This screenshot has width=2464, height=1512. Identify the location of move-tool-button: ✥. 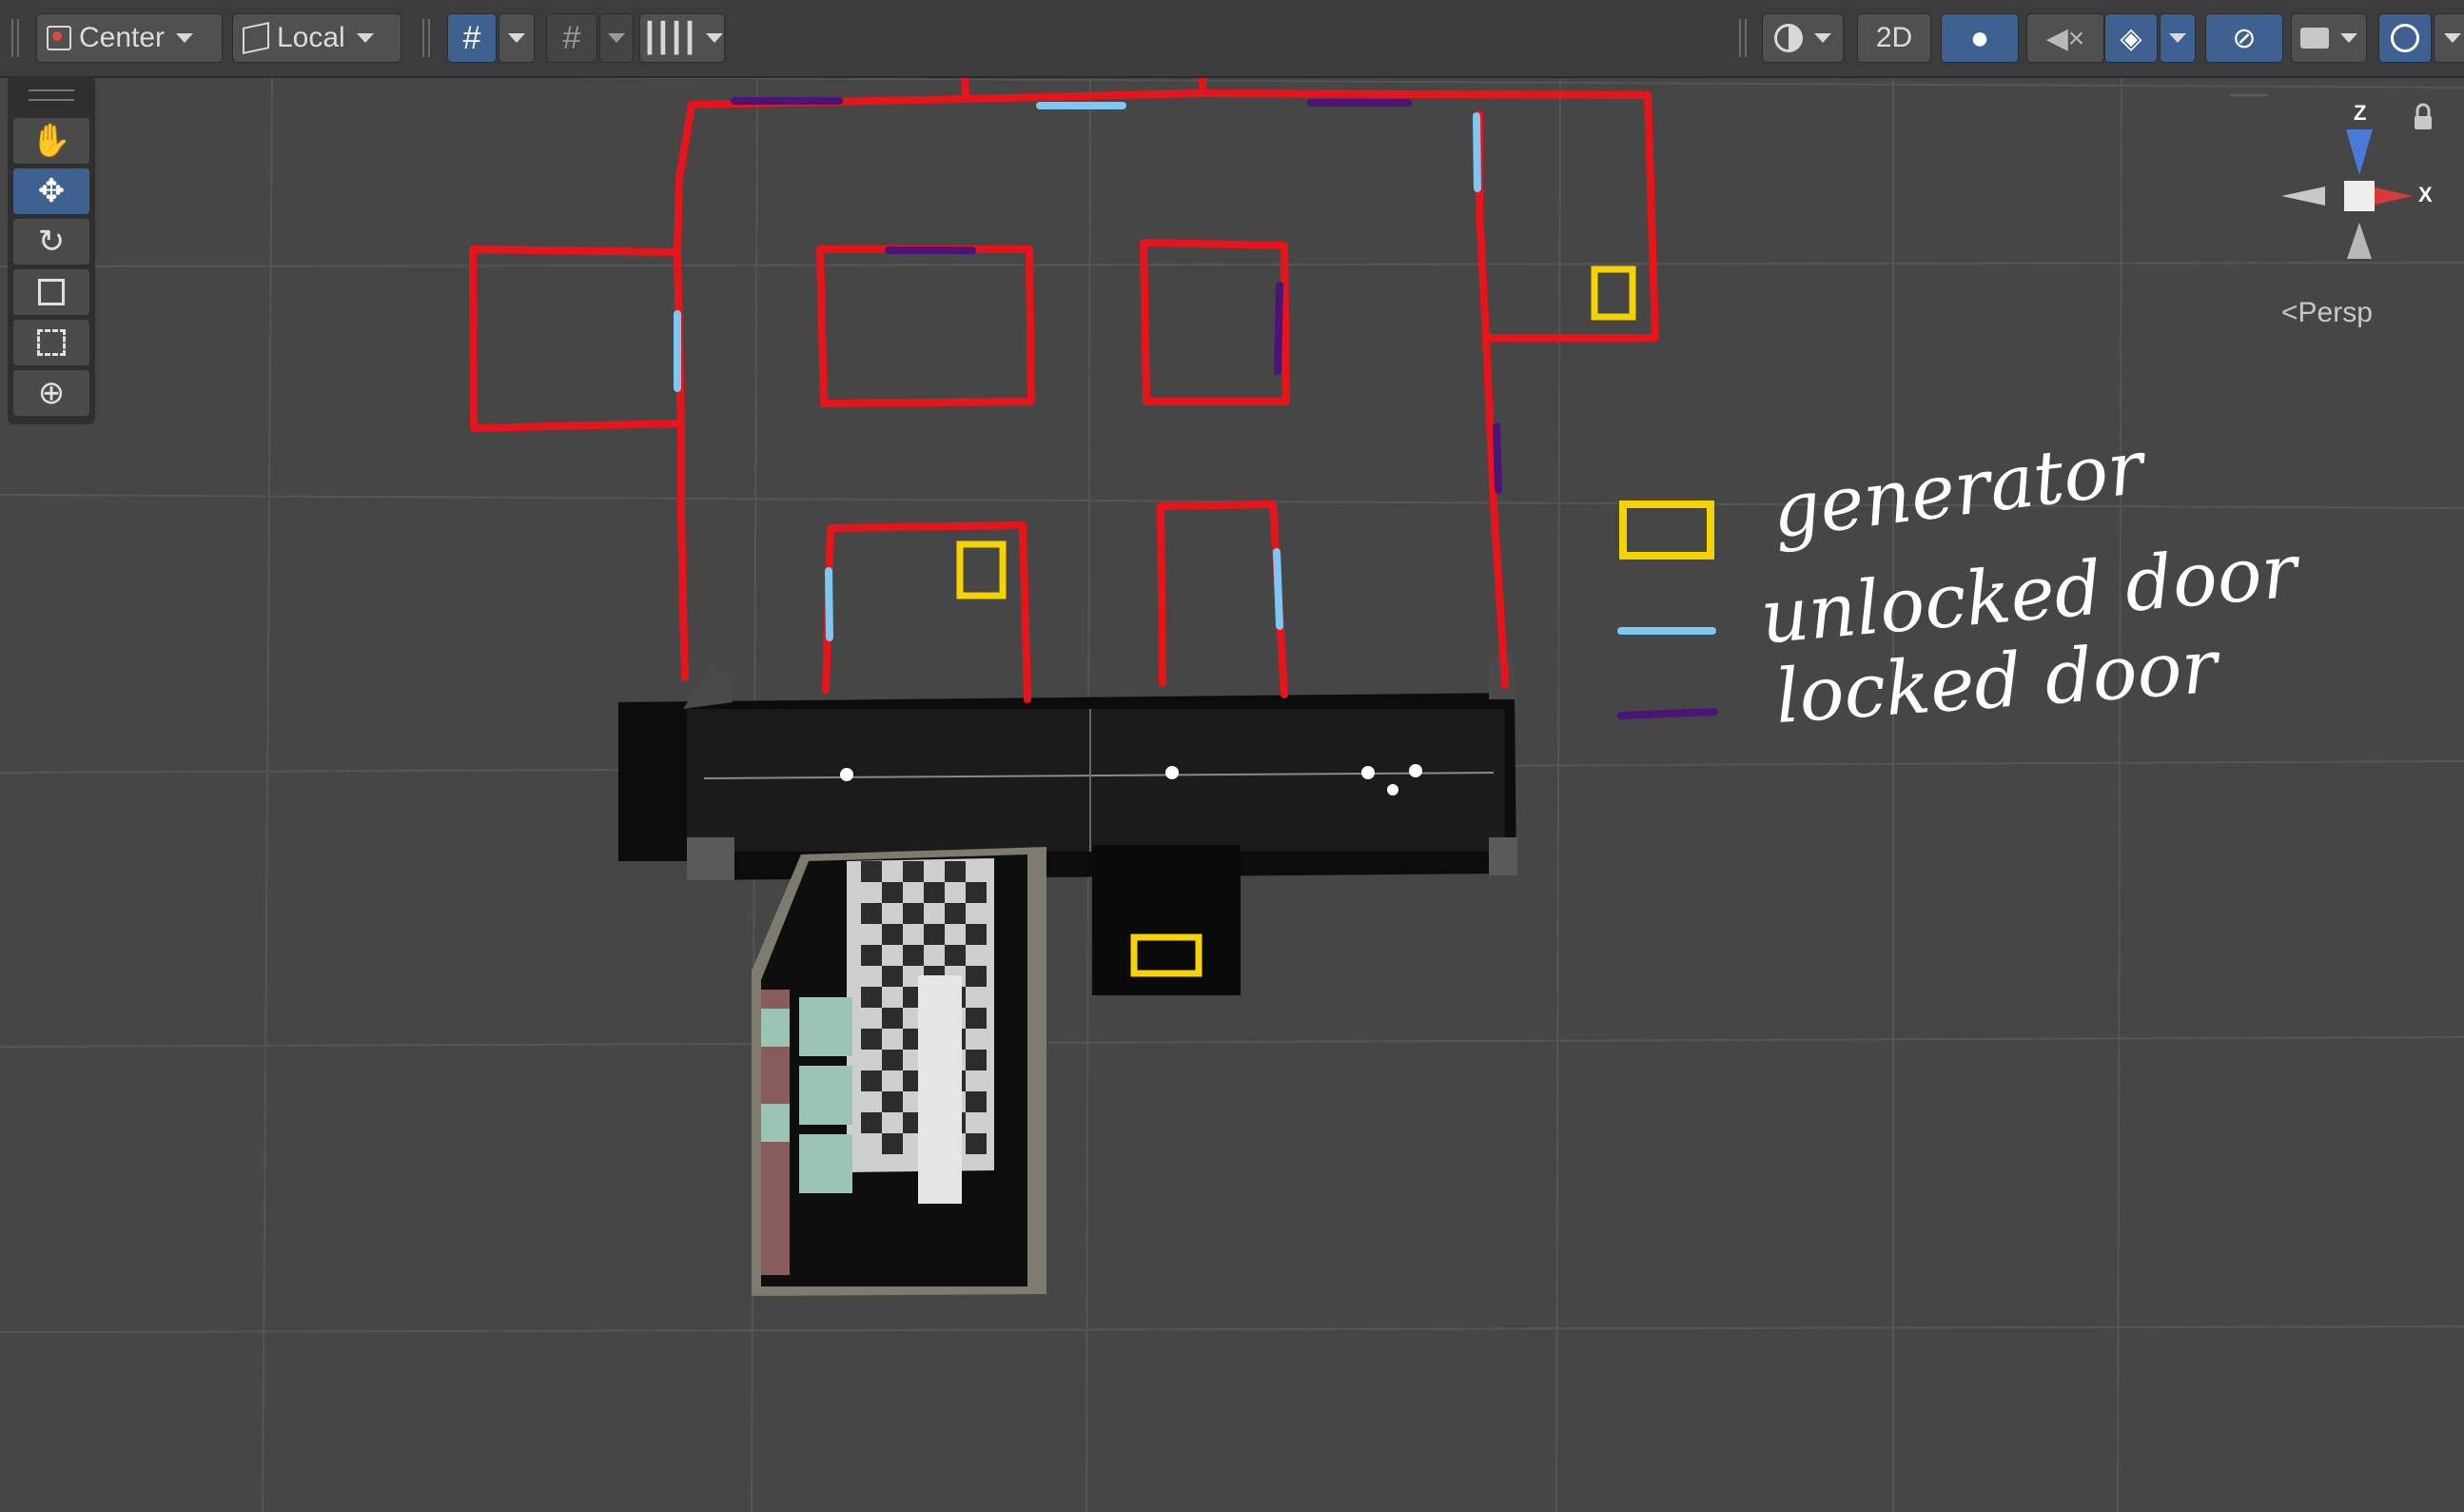
(51, 191).